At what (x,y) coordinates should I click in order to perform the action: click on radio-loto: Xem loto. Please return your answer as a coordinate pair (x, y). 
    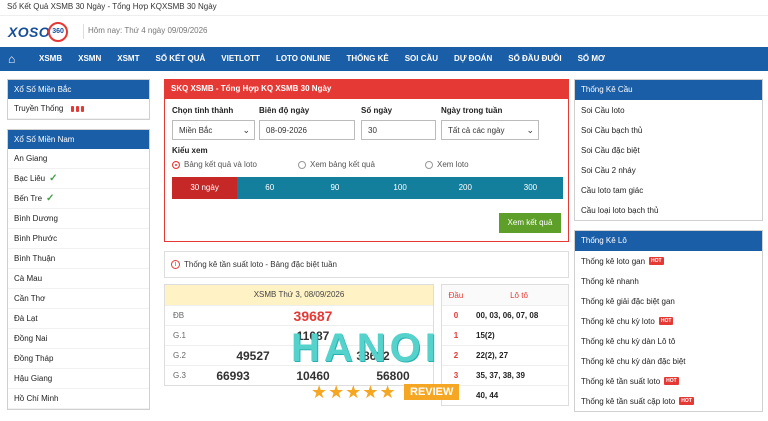
    Looking at the image, I should click on (447, 164).